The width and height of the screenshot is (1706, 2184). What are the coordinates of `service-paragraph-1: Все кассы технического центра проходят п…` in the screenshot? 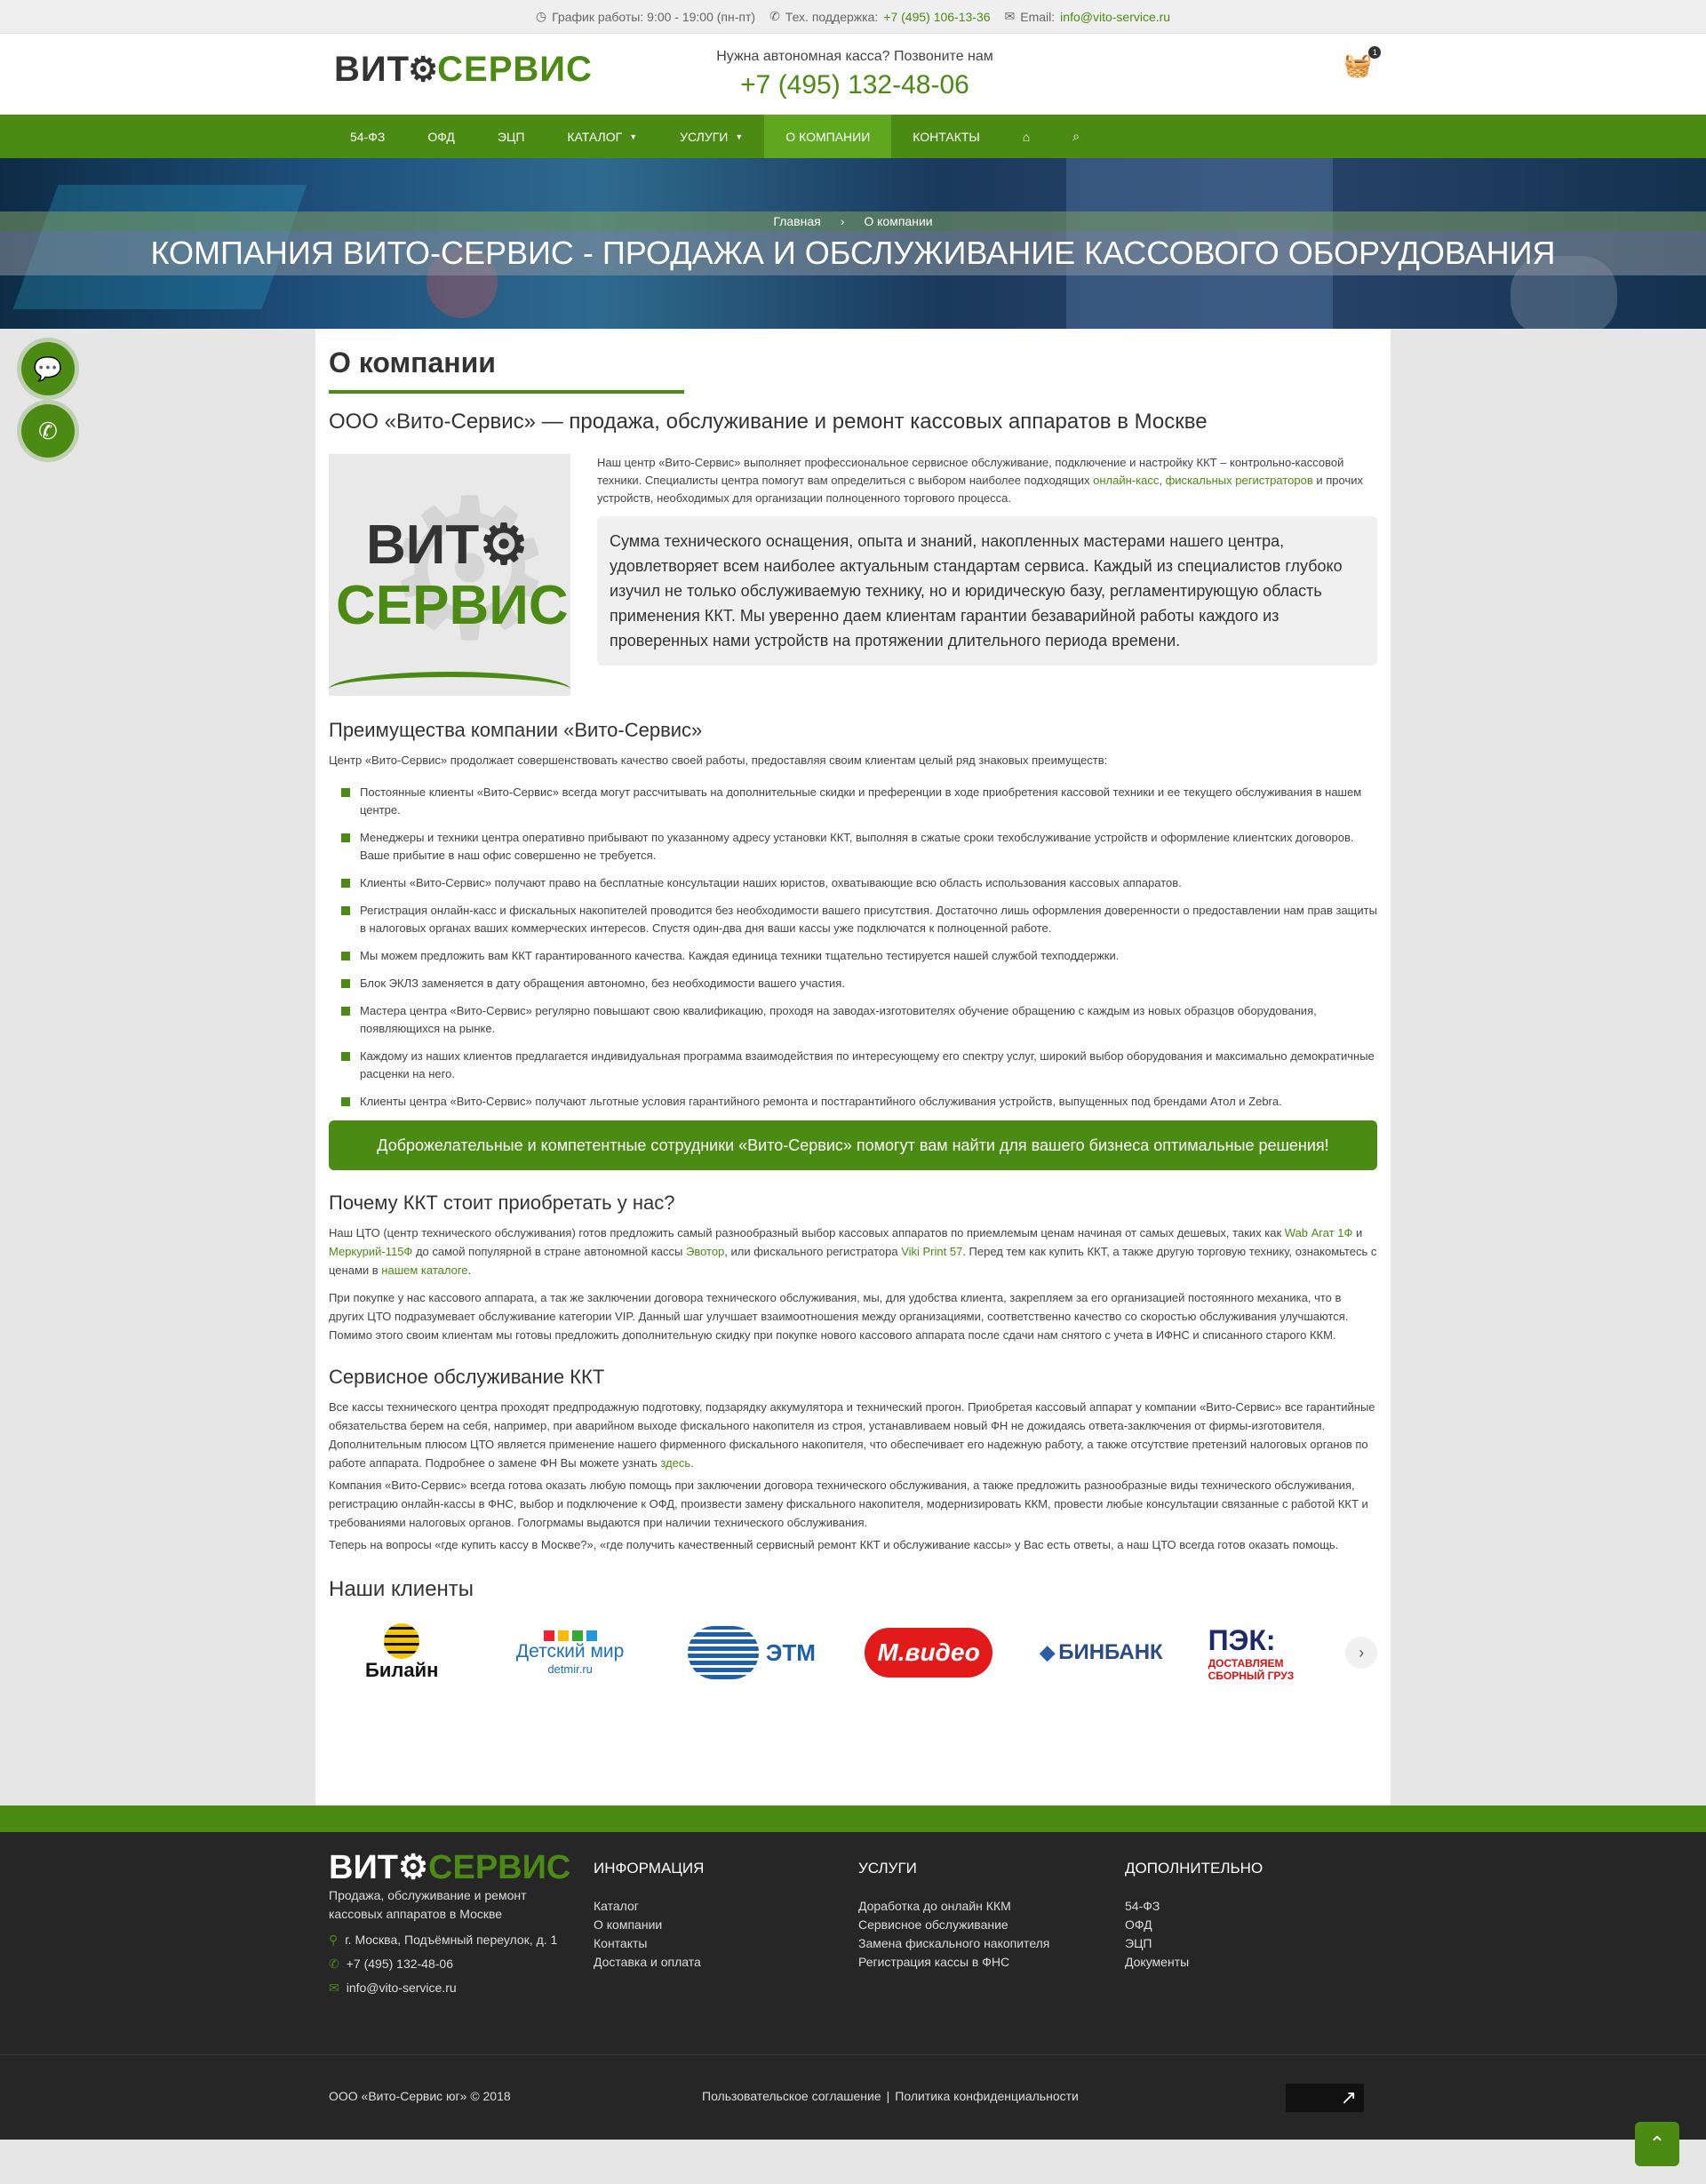 It's located at (852, 1435).